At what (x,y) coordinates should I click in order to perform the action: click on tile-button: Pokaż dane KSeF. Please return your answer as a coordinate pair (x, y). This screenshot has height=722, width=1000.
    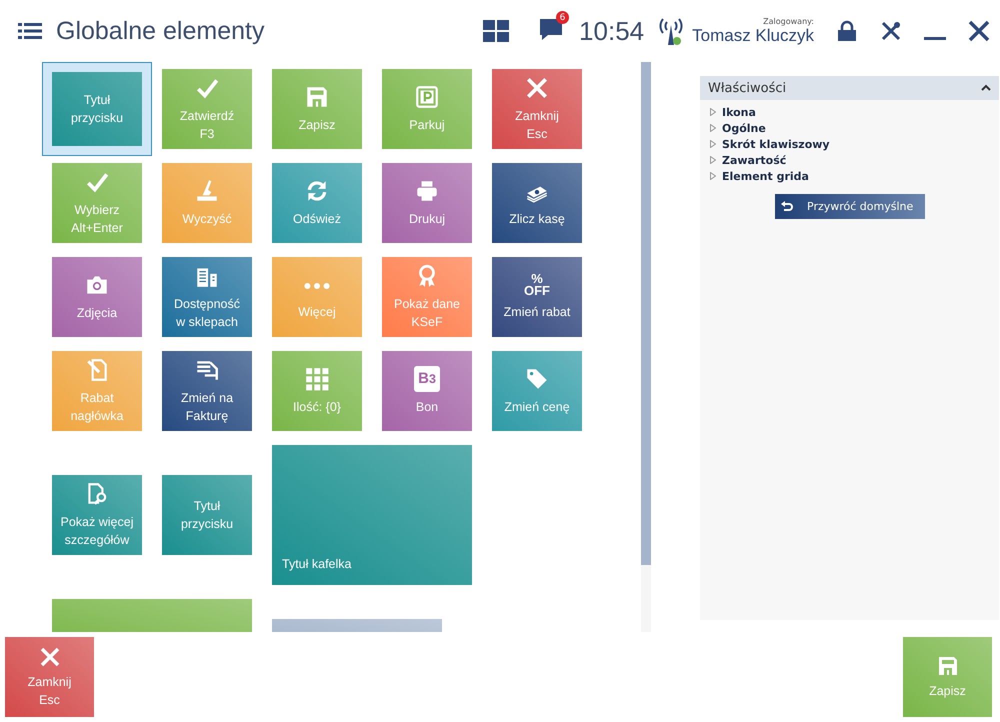
    Looking at the image, I should click on (427, 297).